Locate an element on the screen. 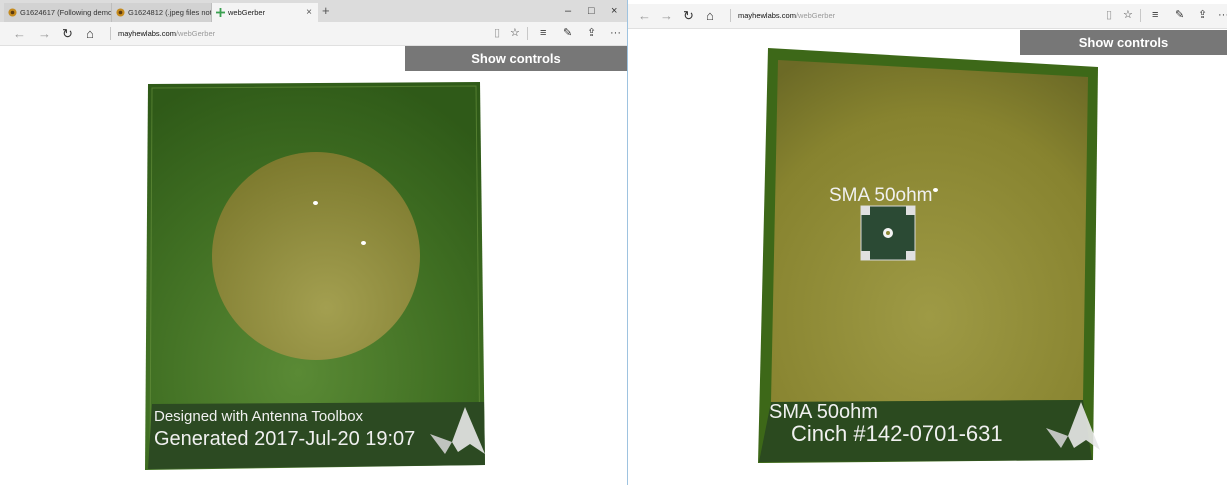  board-text-line-1: Designed with Antenna Toolbox is located at coordinates (259, 416).